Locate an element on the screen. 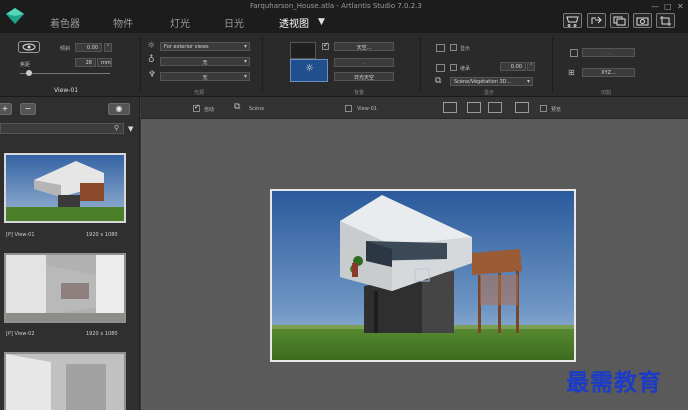  inherit-stepper: ⌃ is located at coordinates (531, 66).